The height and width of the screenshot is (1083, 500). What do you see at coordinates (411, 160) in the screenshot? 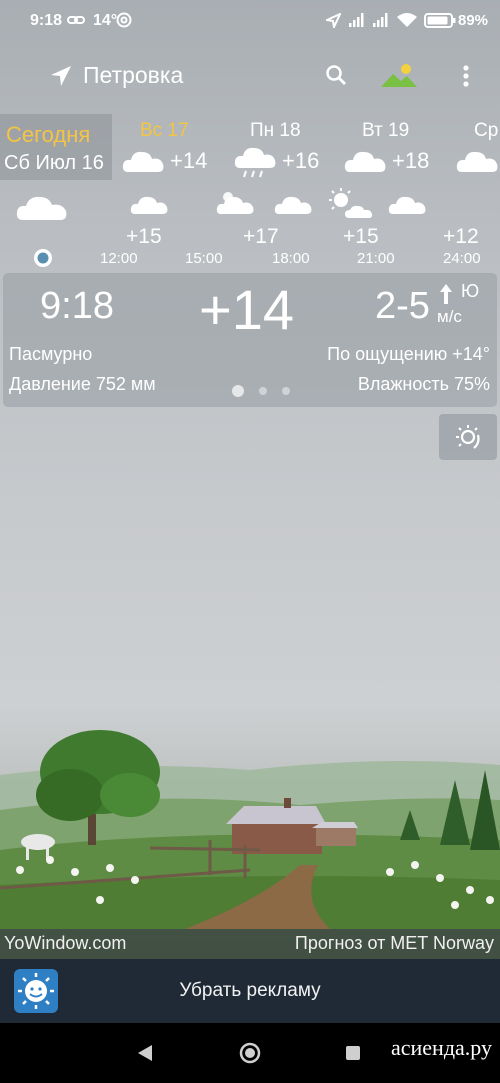
I see `day-temp: +18` at bounding box center [411, 160].